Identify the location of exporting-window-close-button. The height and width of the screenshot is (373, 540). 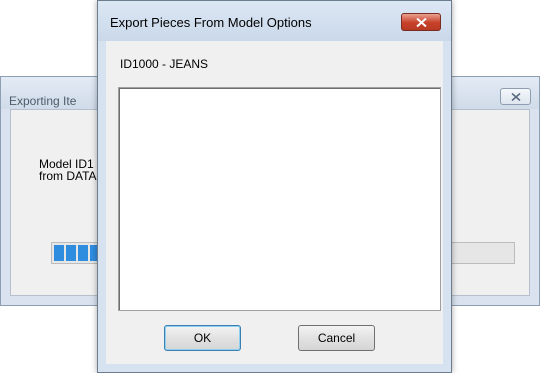
(515, 96).